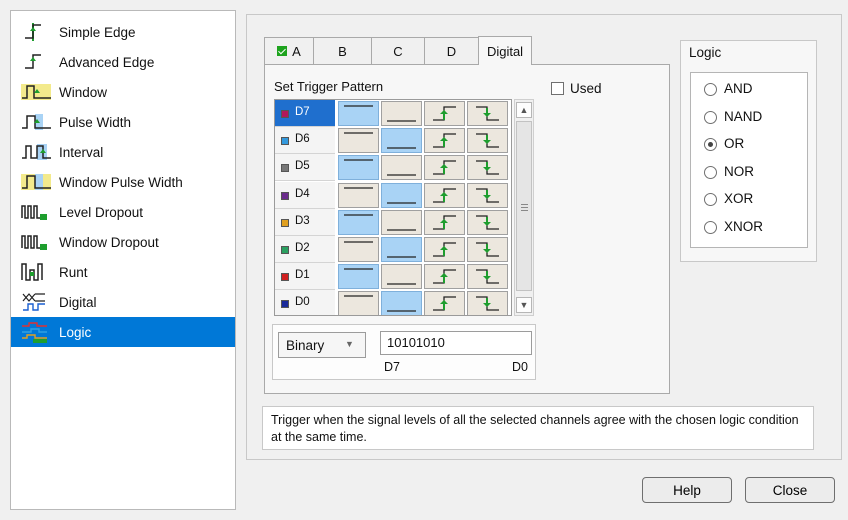 The image size is (848, 520). Describe the element at coordinates (123, 302) in the screenshot. I see `trigger-type-digital: Digital` at that location.